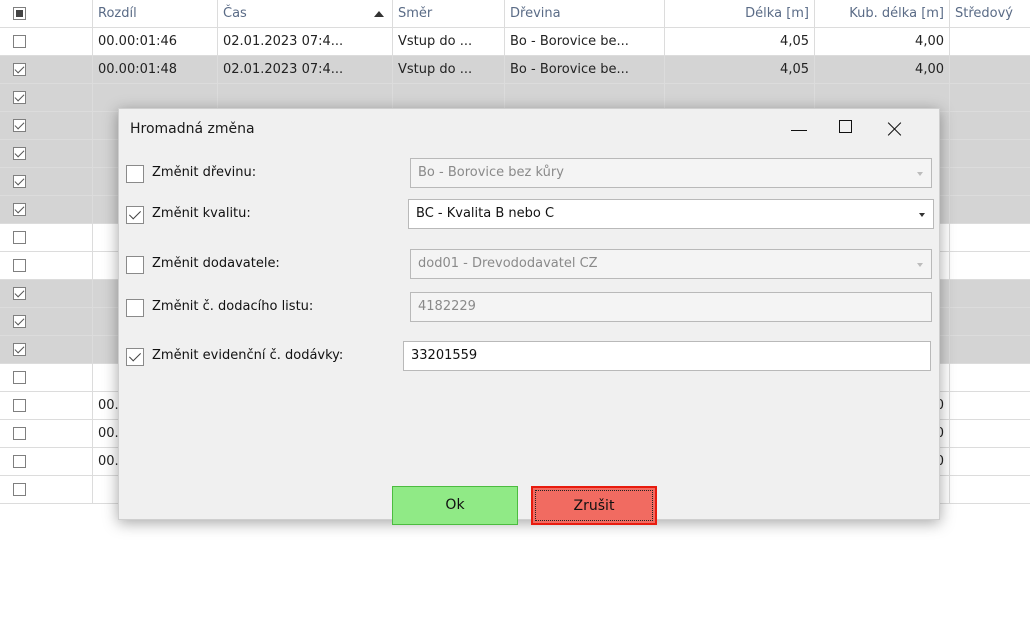 The height and width of the screenshot is (636, 1030). I want to click on quality-select: BC - Kvalita B nebo C, so click(671, 214).